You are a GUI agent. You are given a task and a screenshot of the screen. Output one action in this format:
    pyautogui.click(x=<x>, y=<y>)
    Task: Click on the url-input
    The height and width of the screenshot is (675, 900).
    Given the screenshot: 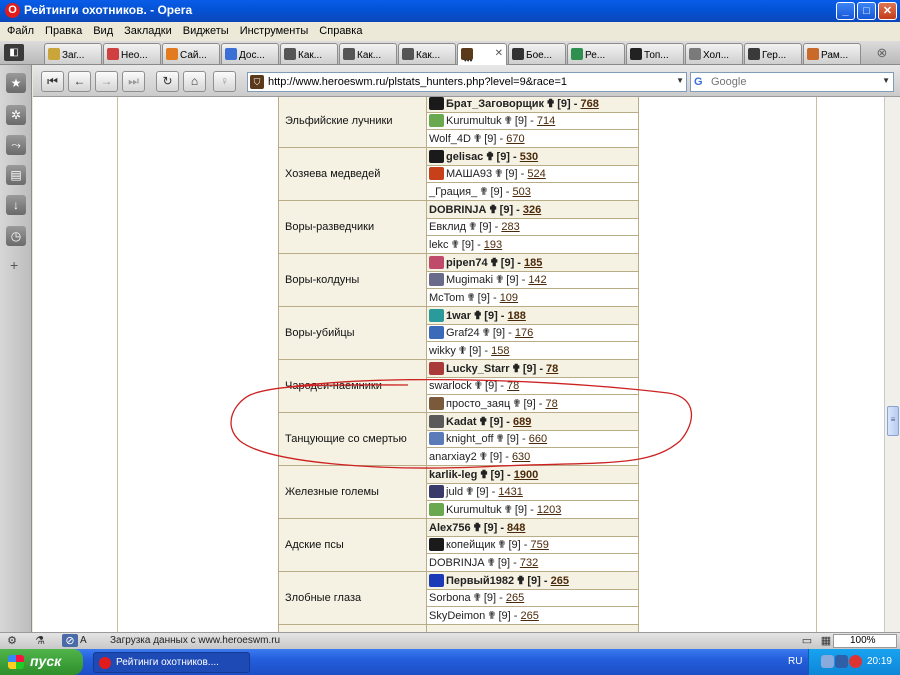 What is the action you would take?
    pyautogui.click(x=470, y=82)
    